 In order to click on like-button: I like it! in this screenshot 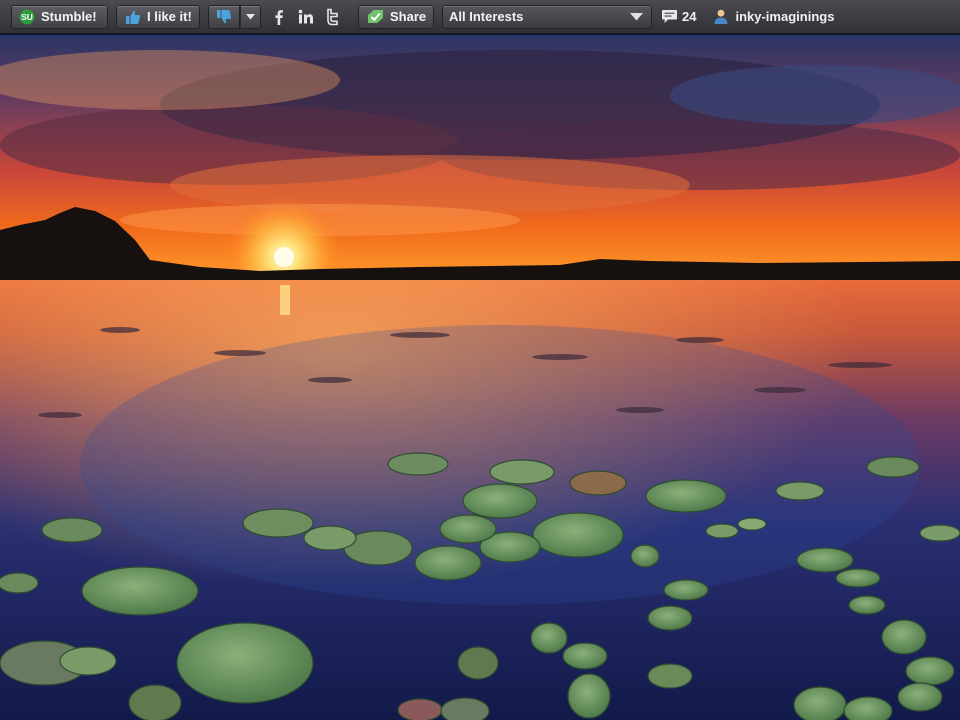, I will do `click(158, 16)`.